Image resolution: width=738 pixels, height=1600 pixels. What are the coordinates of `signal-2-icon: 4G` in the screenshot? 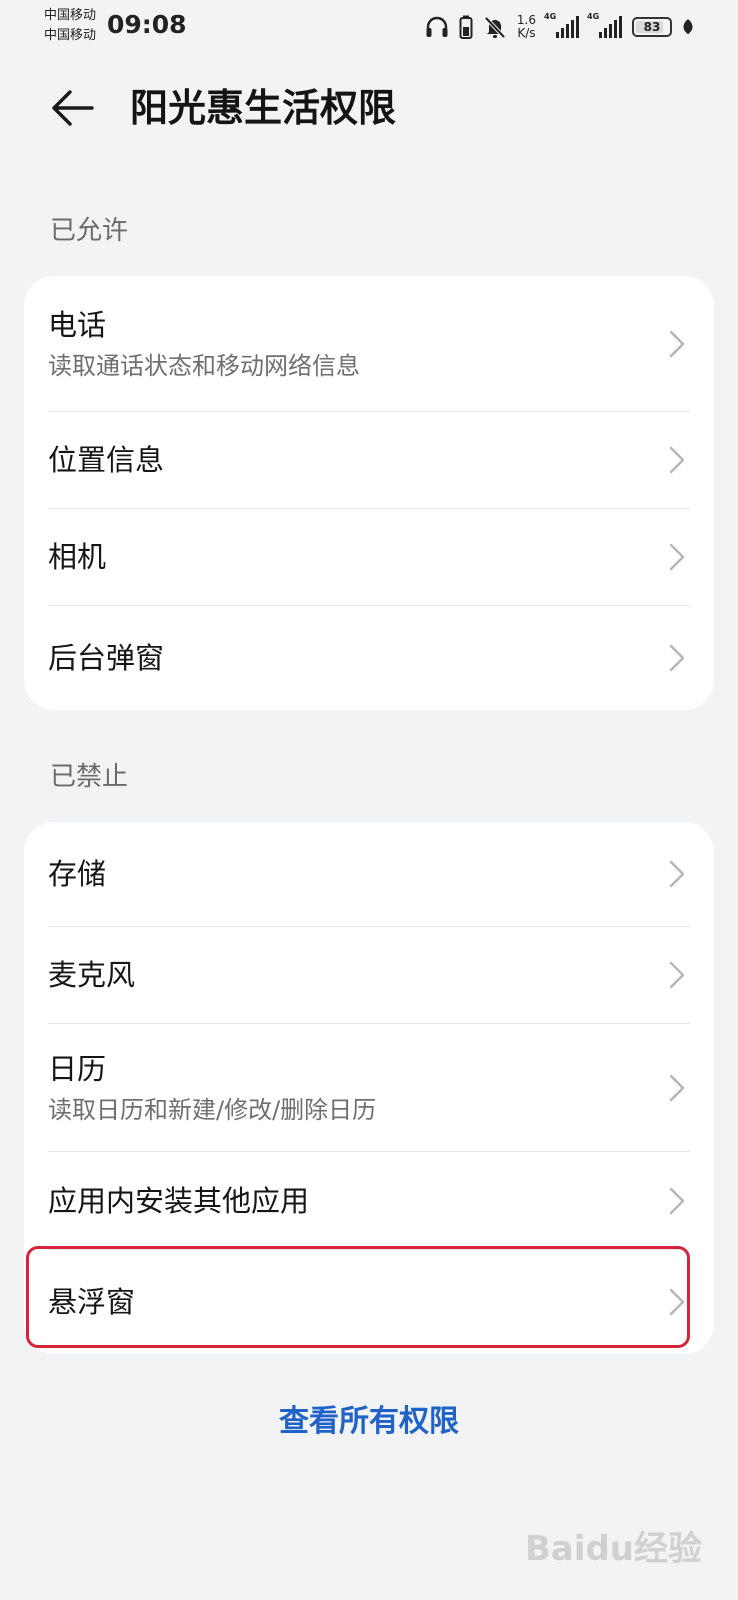 It's located at (604, 25).